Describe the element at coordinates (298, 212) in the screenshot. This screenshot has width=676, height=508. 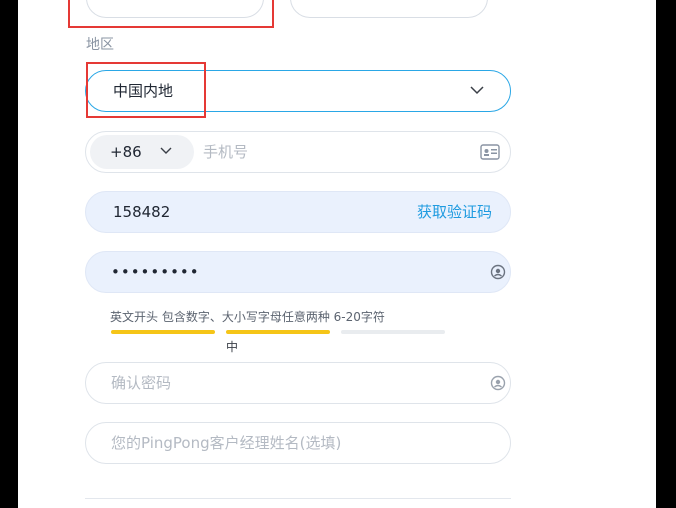
I see `sms-code-field: 158482 获取验证码` at that location.